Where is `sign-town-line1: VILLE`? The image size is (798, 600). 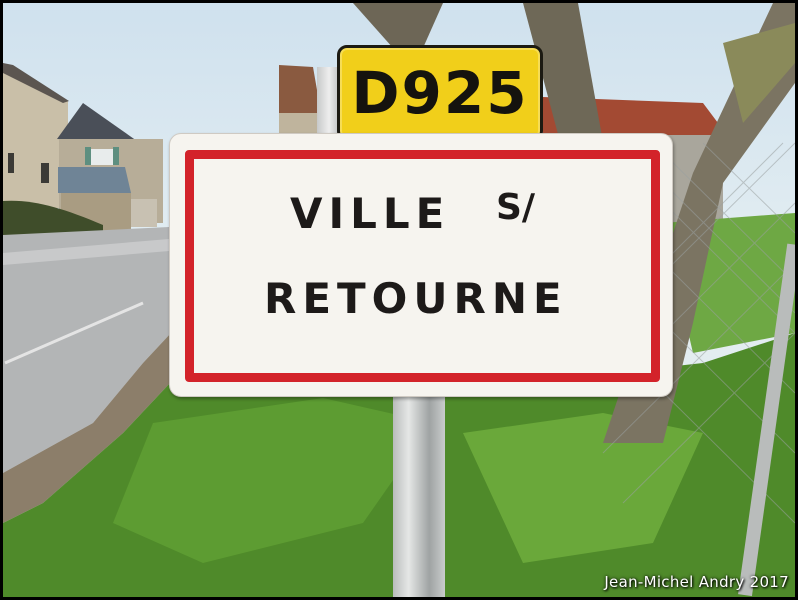 sign-town-line1: VILLE is located at coordinates (370, 213).